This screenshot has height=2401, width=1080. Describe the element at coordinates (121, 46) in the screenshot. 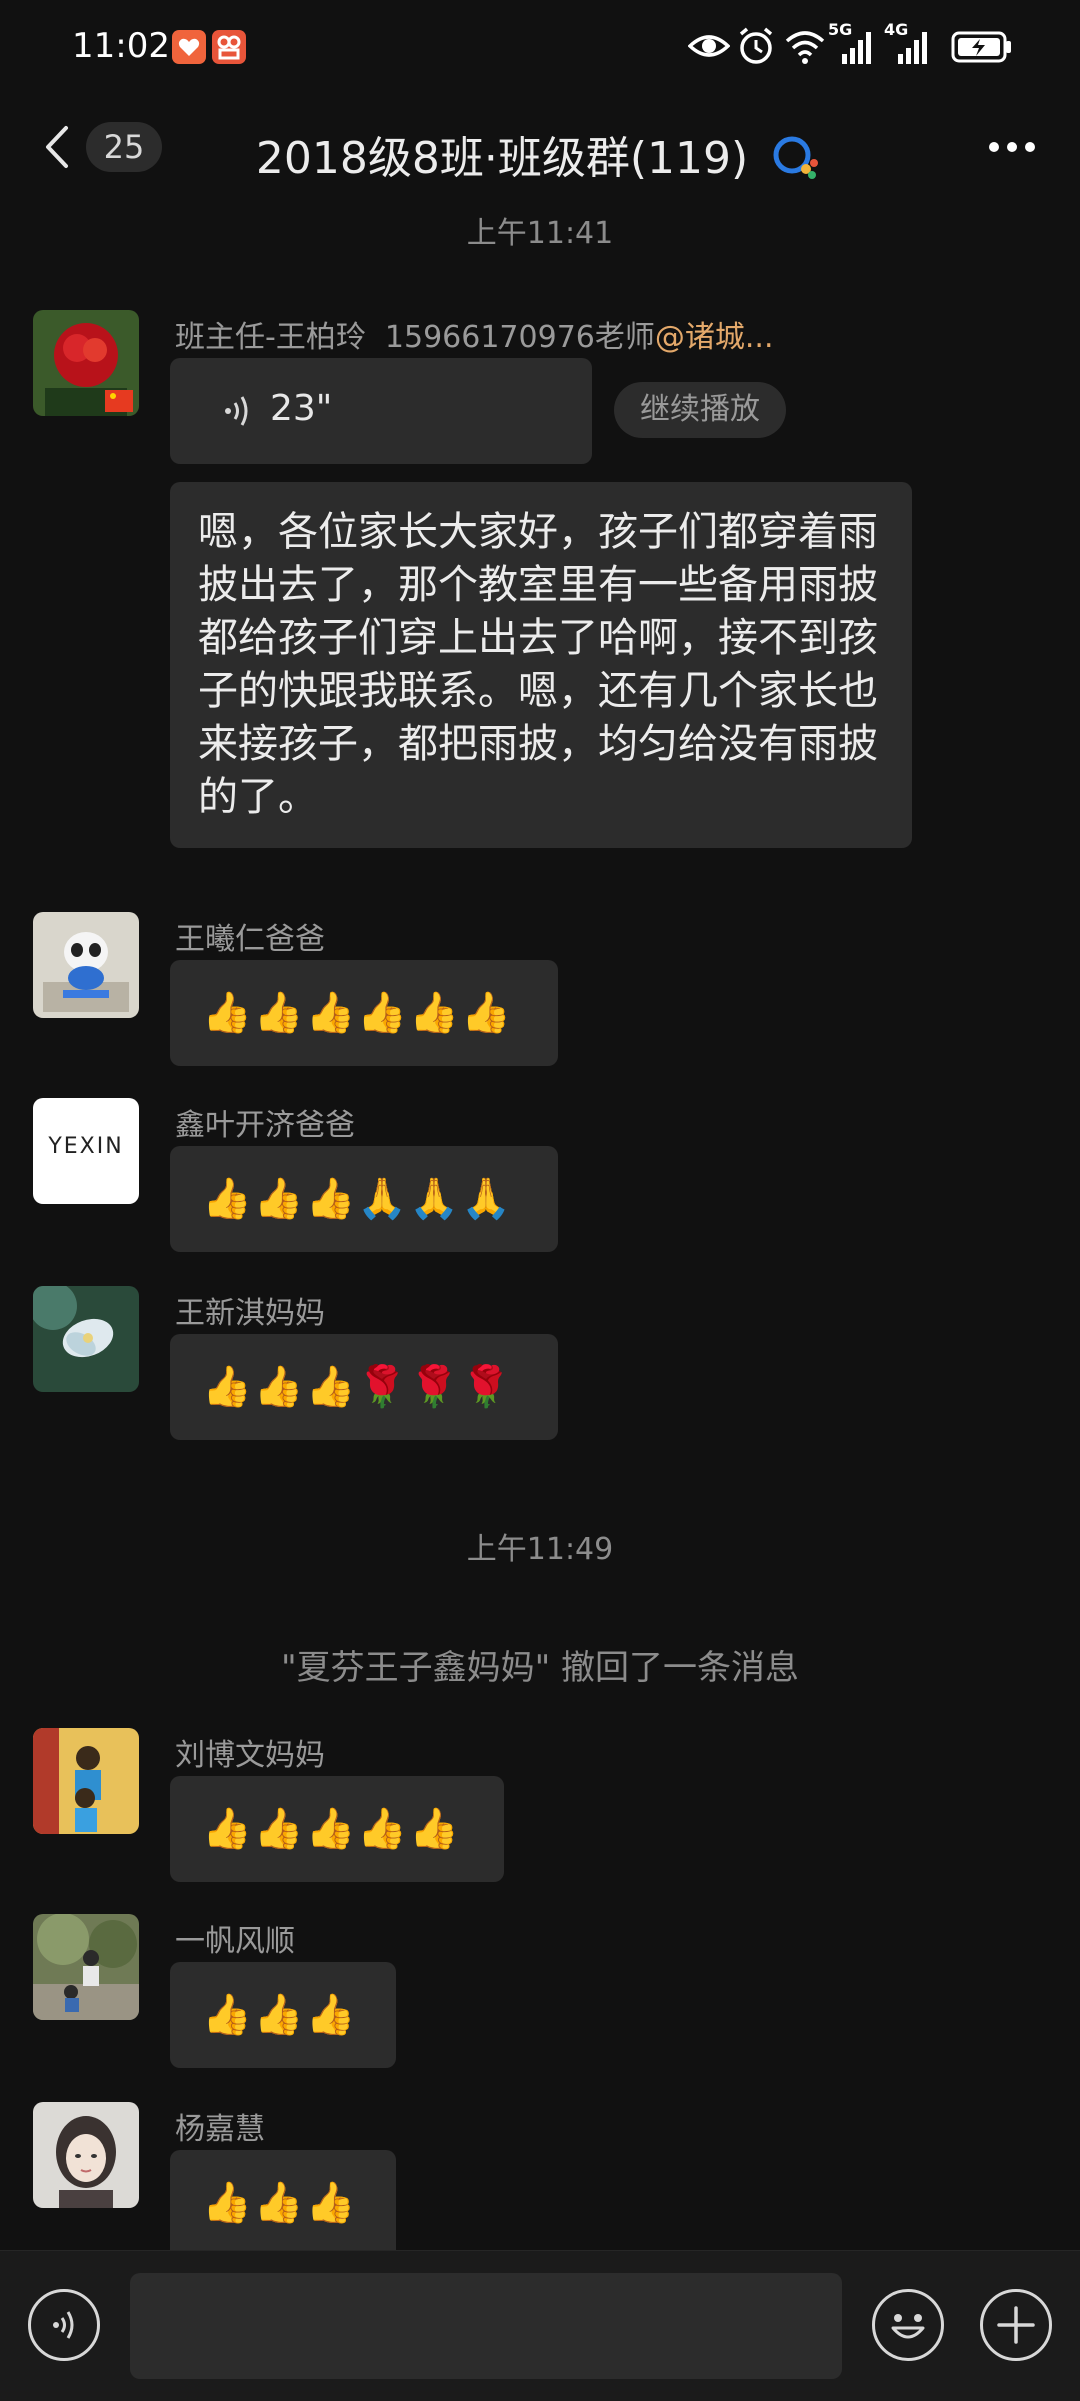

I see `status-time: 11:02` at that location.